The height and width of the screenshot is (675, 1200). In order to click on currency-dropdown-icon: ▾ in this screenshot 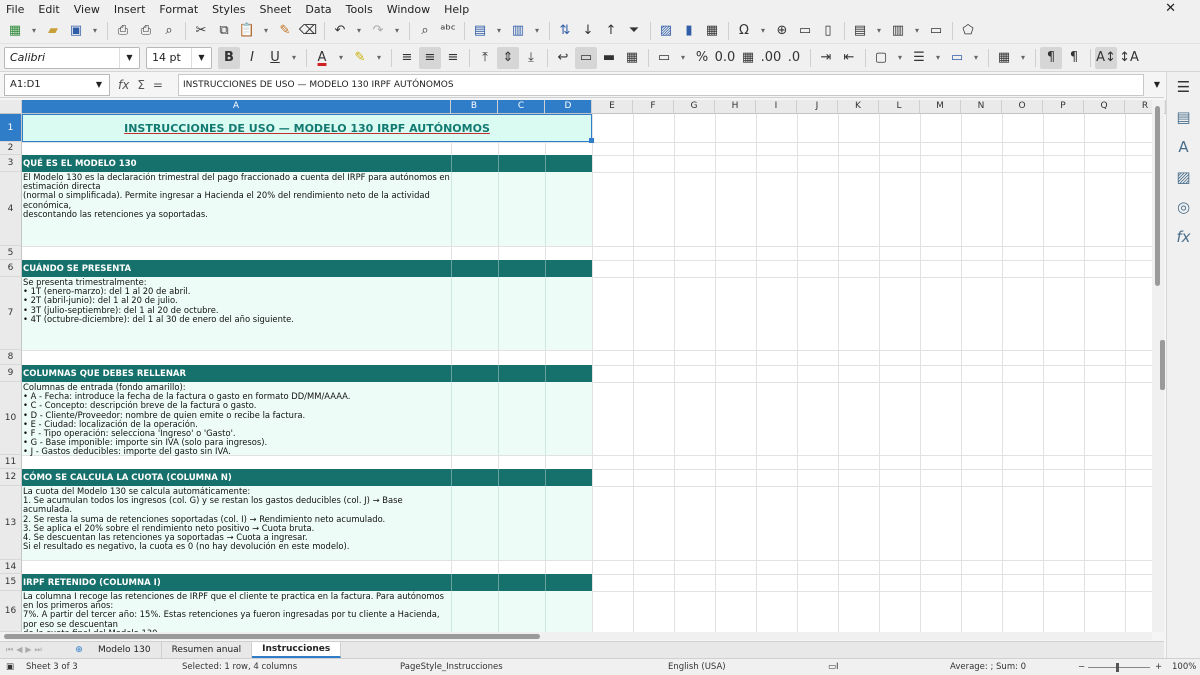, I will do `click(683, 58)`.